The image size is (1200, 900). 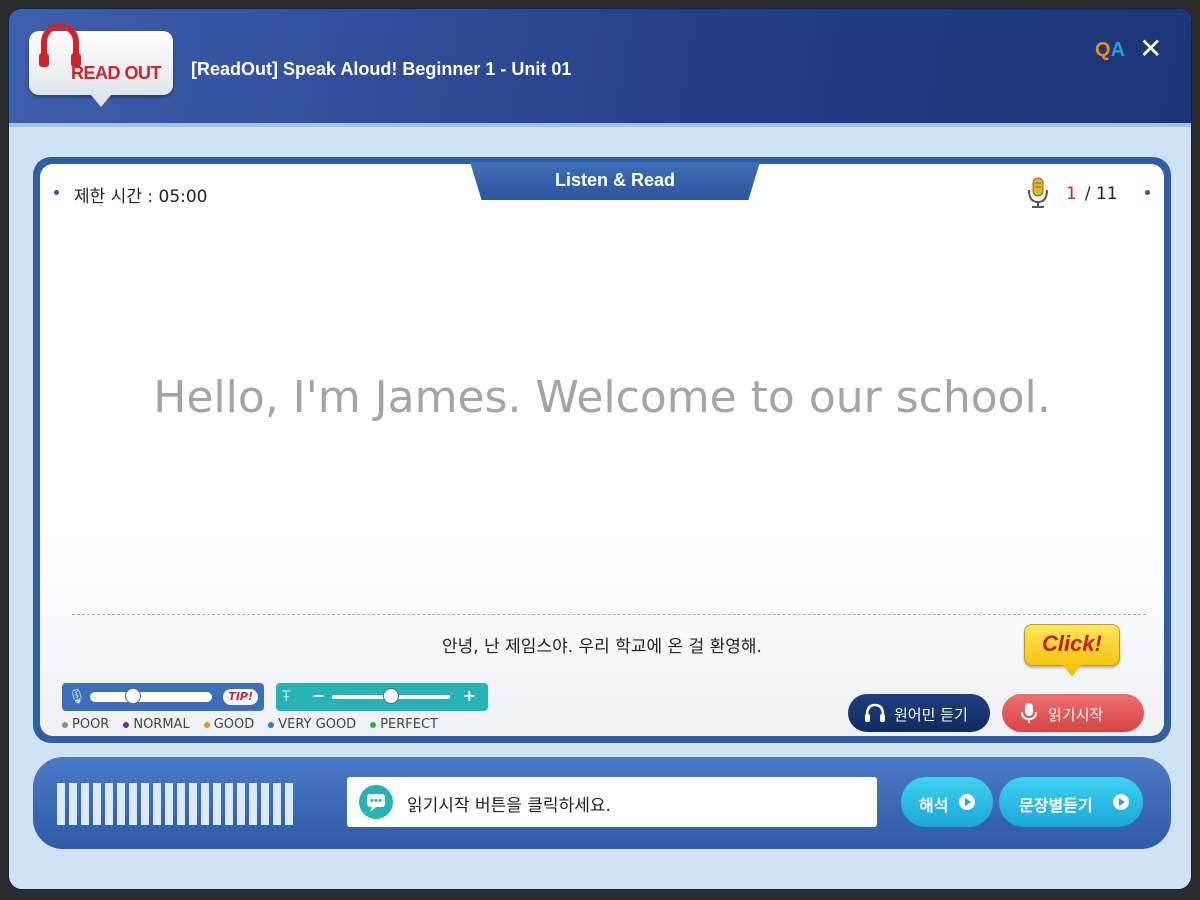 What do you see at coordinates (934, 805) in the screenshot?
I see `interpretation-label: 해석` at bounding box center [934, 805].